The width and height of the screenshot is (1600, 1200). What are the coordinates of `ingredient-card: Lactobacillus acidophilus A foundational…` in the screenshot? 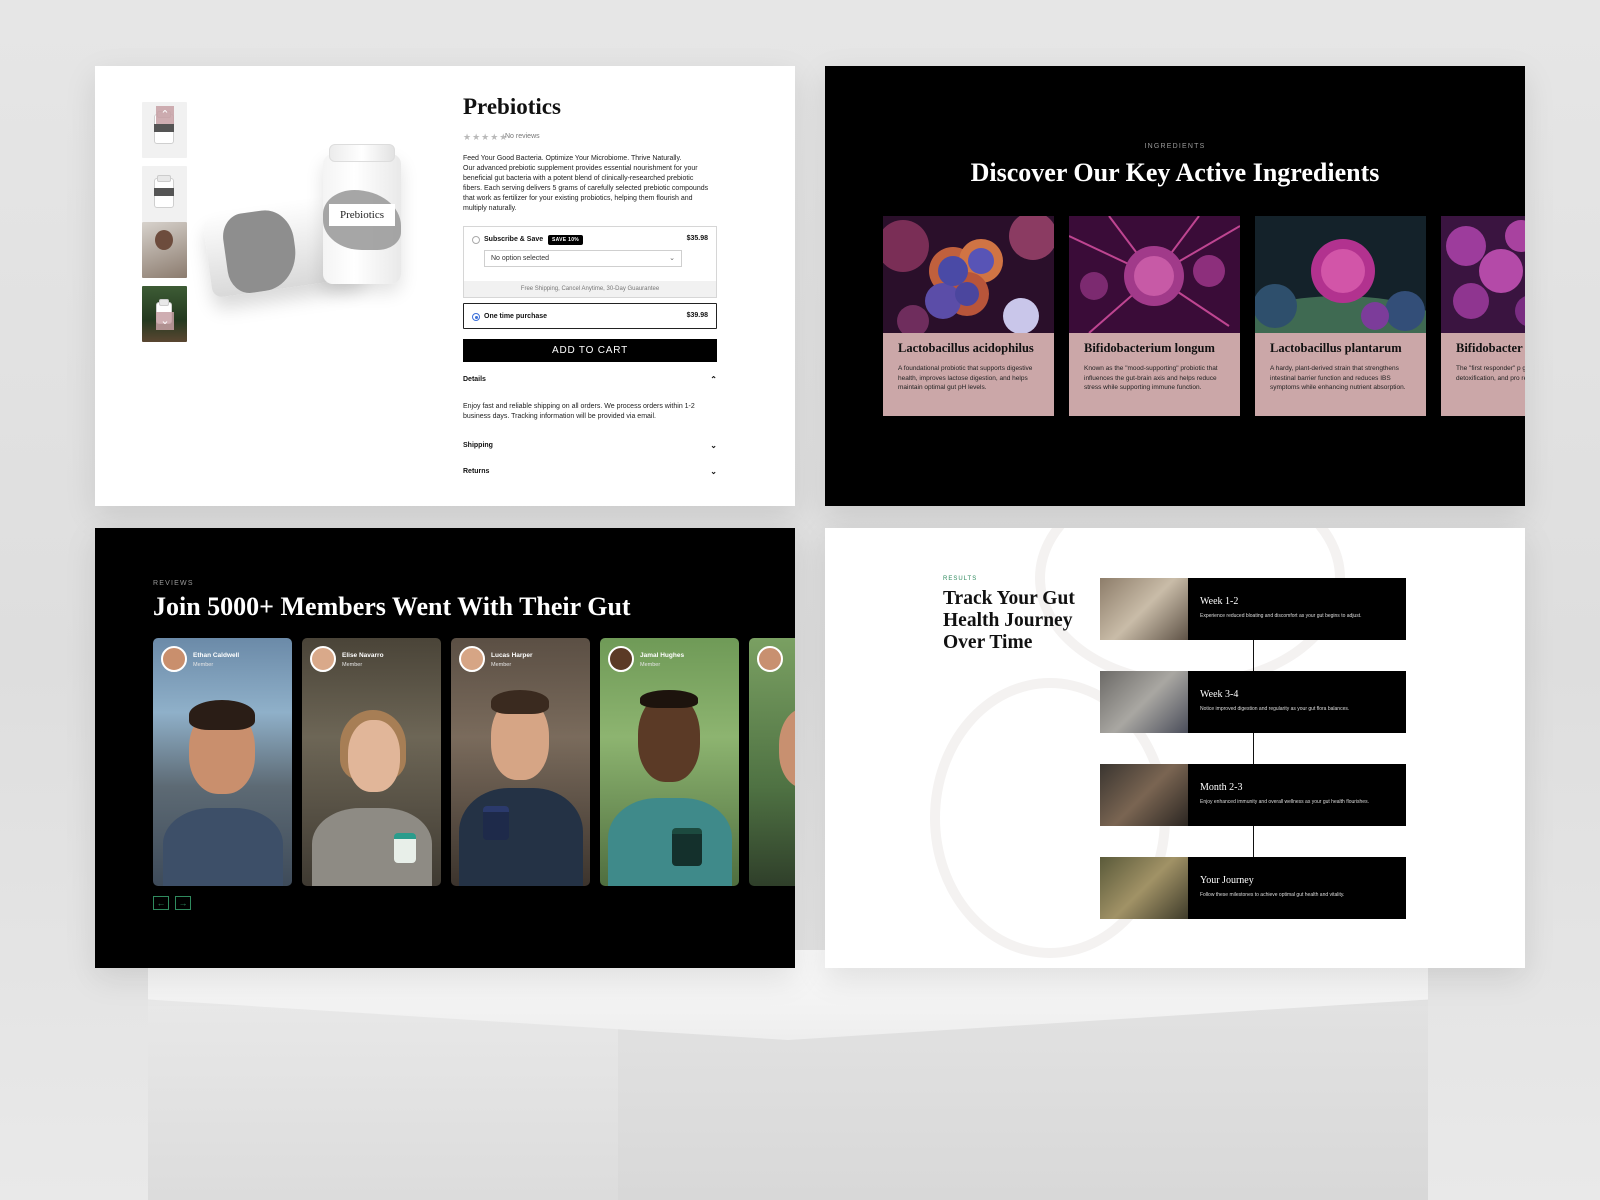 It's located at (968, 316).